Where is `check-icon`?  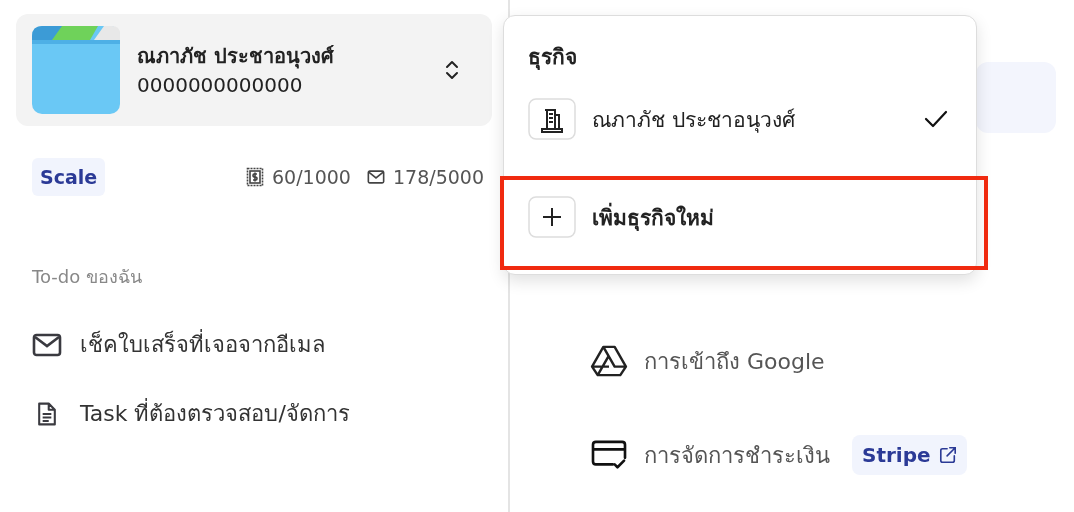
check-icon is located at coordinates (936, 119).